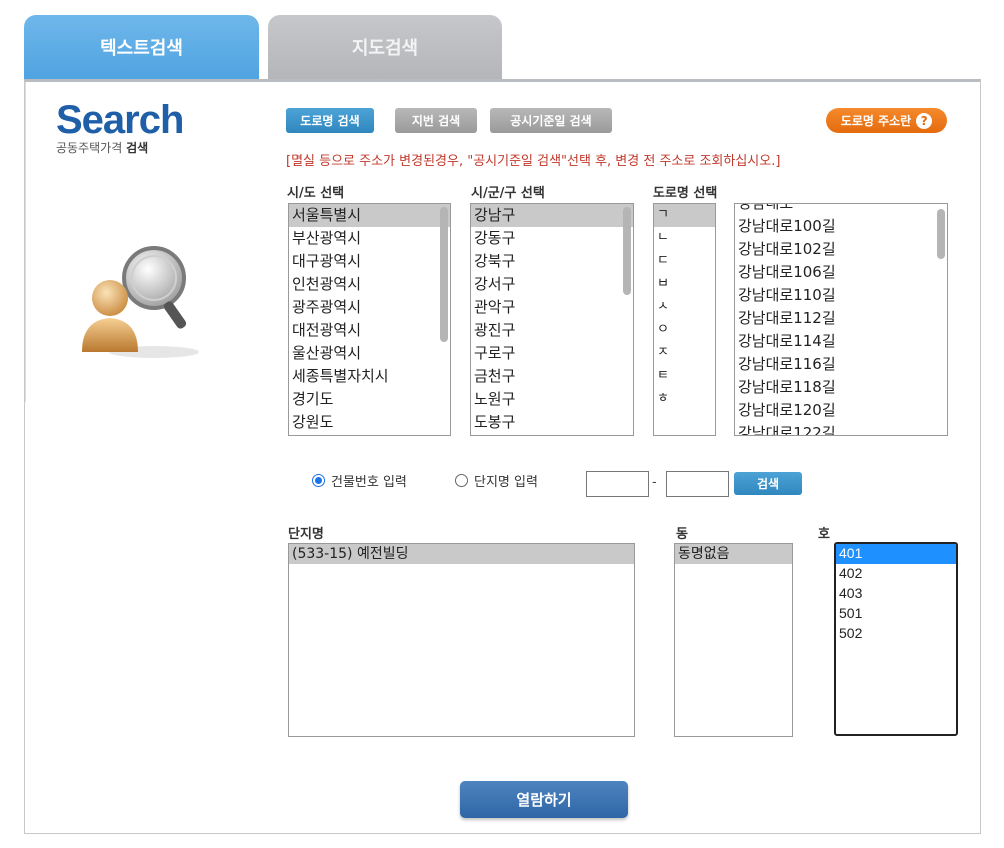 The image size is (1004, 848). Describe the element at coordinates (552, 422) in the screenshot. I see `sigungu-option: 도봉구` at that location.